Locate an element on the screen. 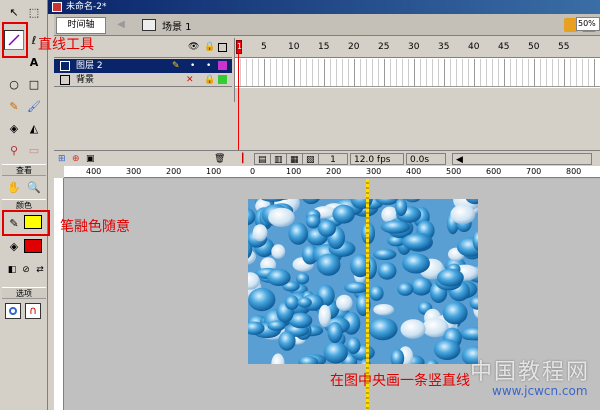  timeline-scrollbar: ◀ is located at coordinates (522, 159).